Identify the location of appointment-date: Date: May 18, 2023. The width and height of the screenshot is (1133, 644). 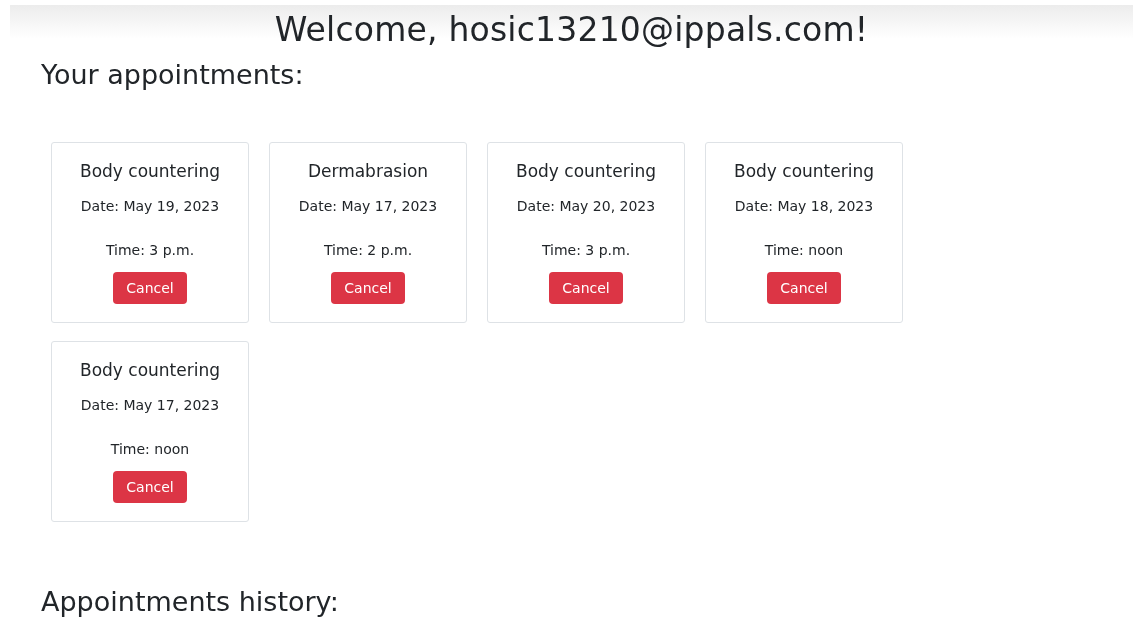
(804, 206).